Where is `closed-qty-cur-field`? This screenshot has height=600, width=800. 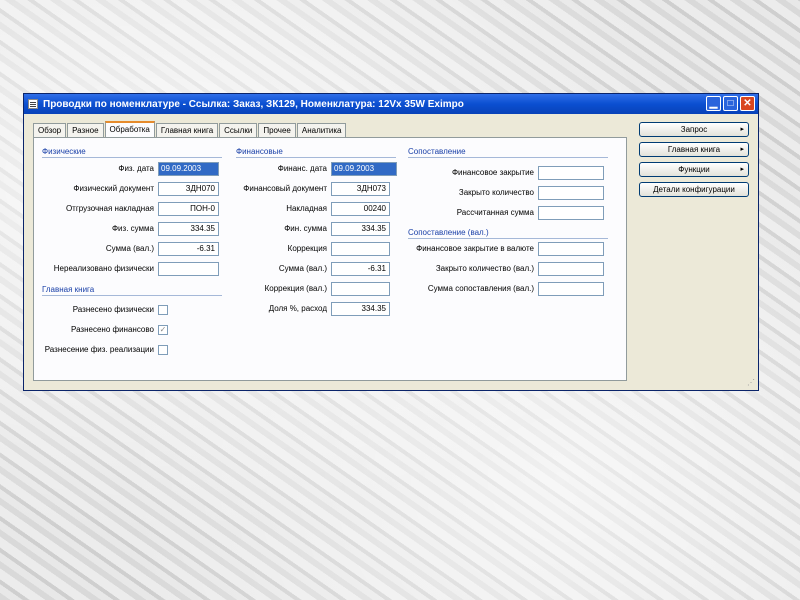
closed-qty-cur-field is located at coordinates (571, 269).